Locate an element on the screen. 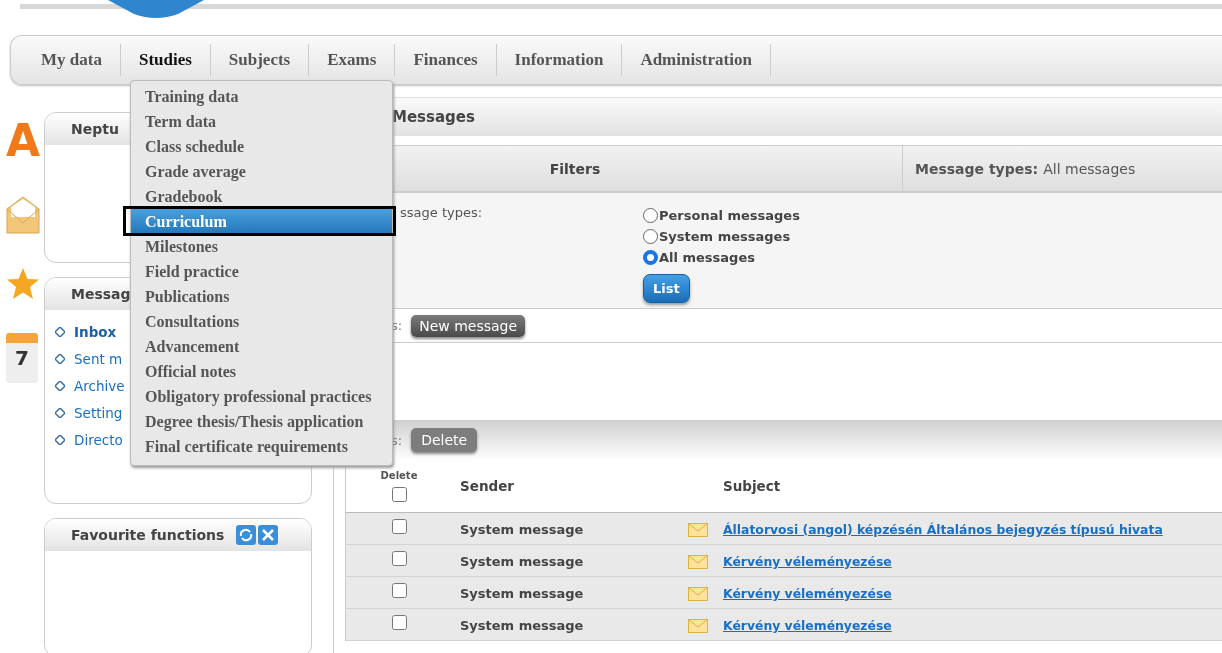 The height and width of the screenshot is (653, 1222). menu-item: Milestones is located at coordinates (261, 246).